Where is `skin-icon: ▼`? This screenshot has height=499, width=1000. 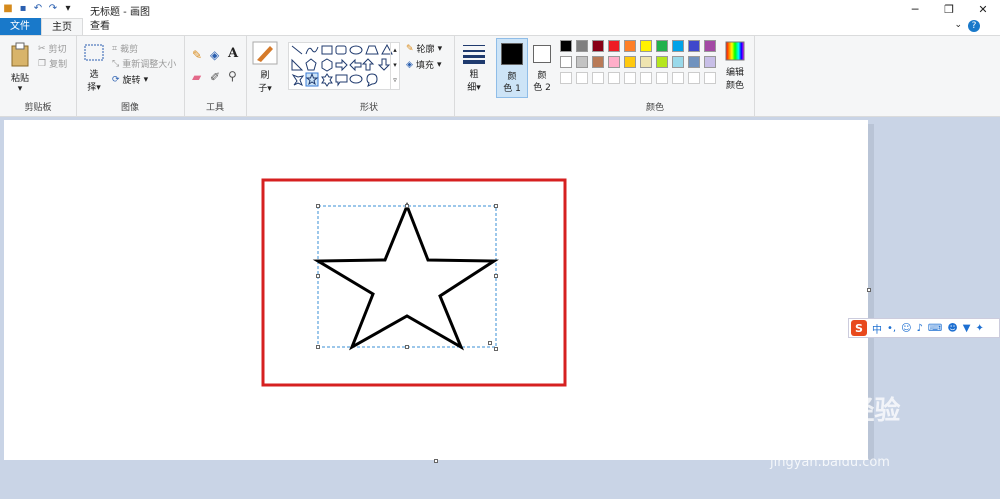 skin-icon: ▼ is located at coordinates (967, 328).